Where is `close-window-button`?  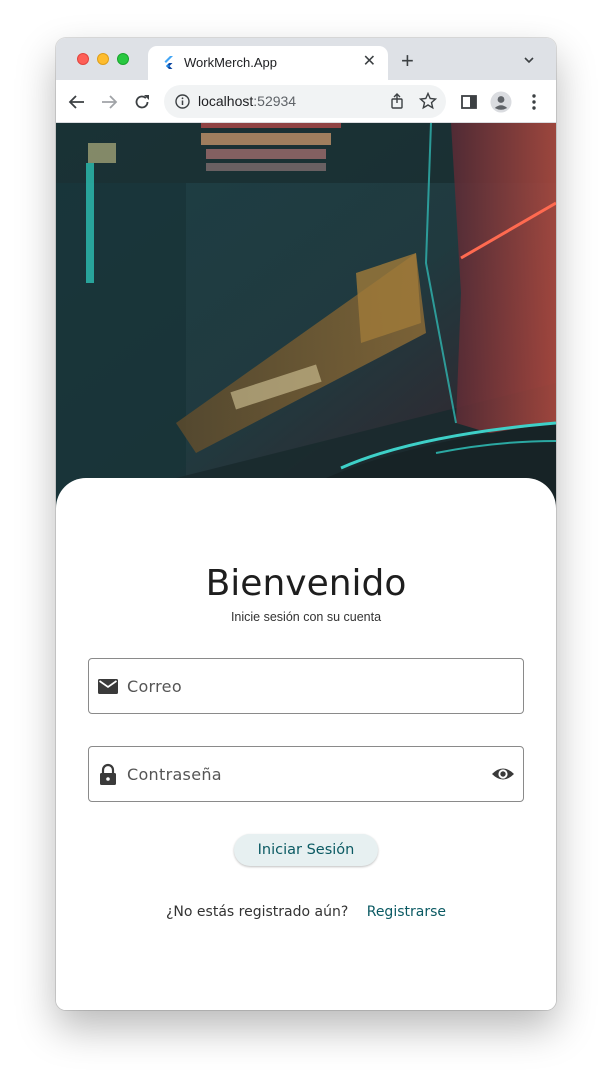 close-window-button is located at coordinates (83, 59).